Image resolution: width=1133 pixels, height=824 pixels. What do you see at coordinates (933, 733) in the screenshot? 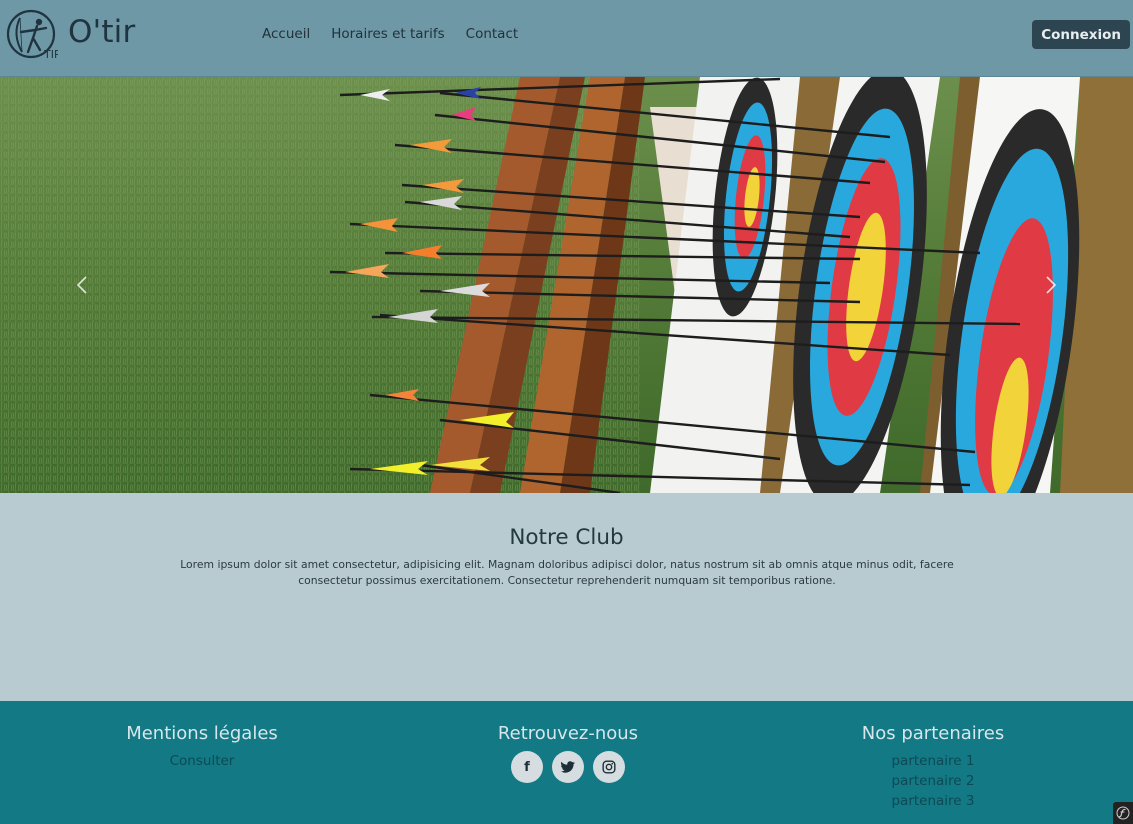
I see `footer-partners-title: Nos partenaires` at bounding box center [933, 733].